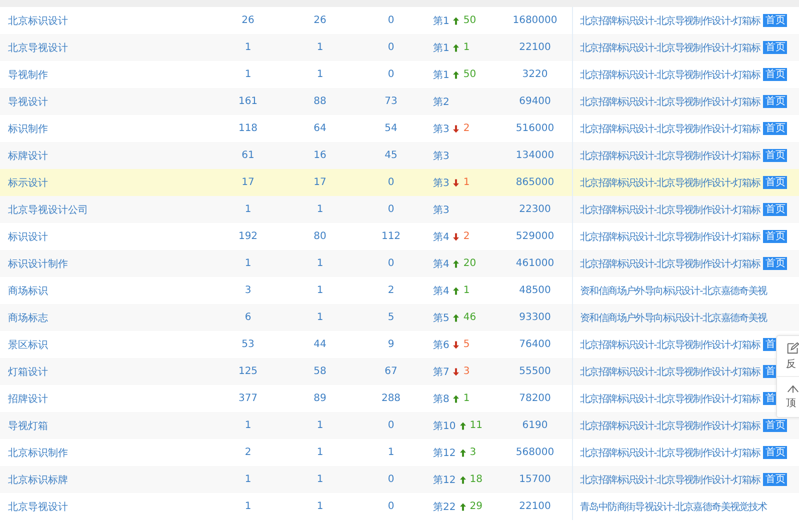 Image resolution: width=799 pixels, height=522 pixels. Describe the element at coordinates (38, 479) in the screenshot. I see `keyword-link: 北京标识标牌` at that location.